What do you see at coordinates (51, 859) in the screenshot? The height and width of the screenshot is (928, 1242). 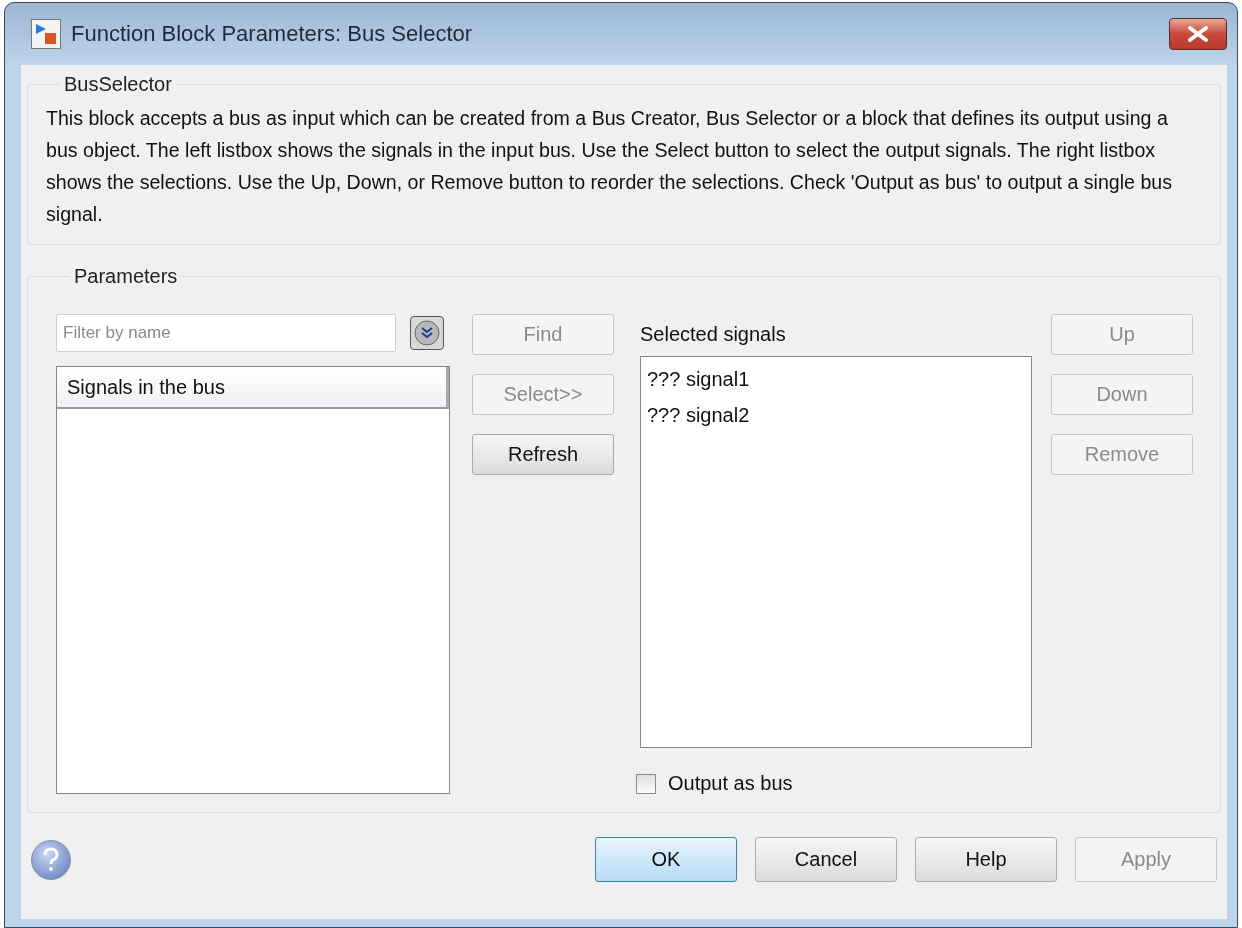 I see `help-icon` at bounding box center [51, 859].